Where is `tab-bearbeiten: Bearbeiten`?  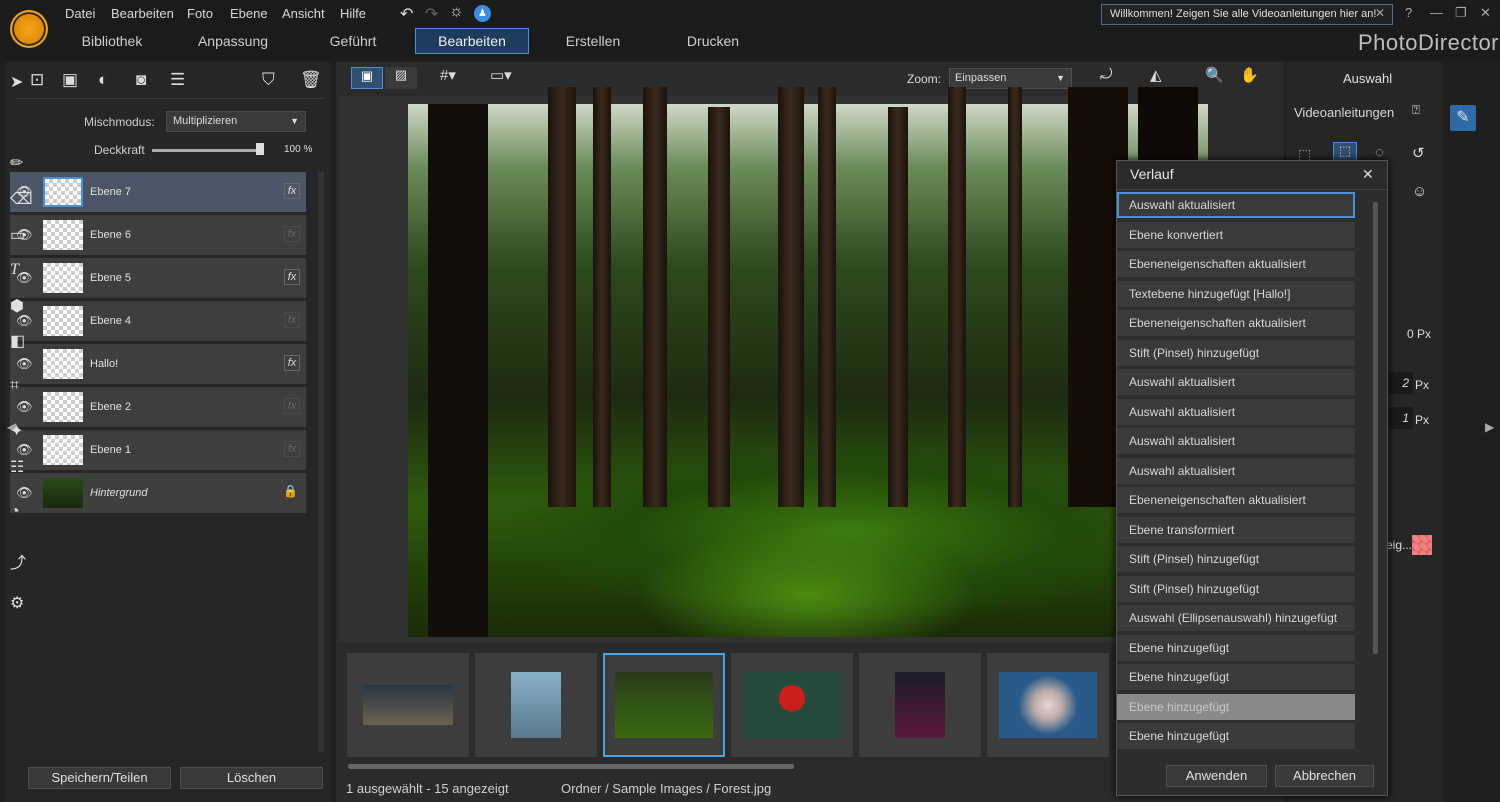 tab-bearbeiten: Bearbeiten is located at coordinates (472, 41).